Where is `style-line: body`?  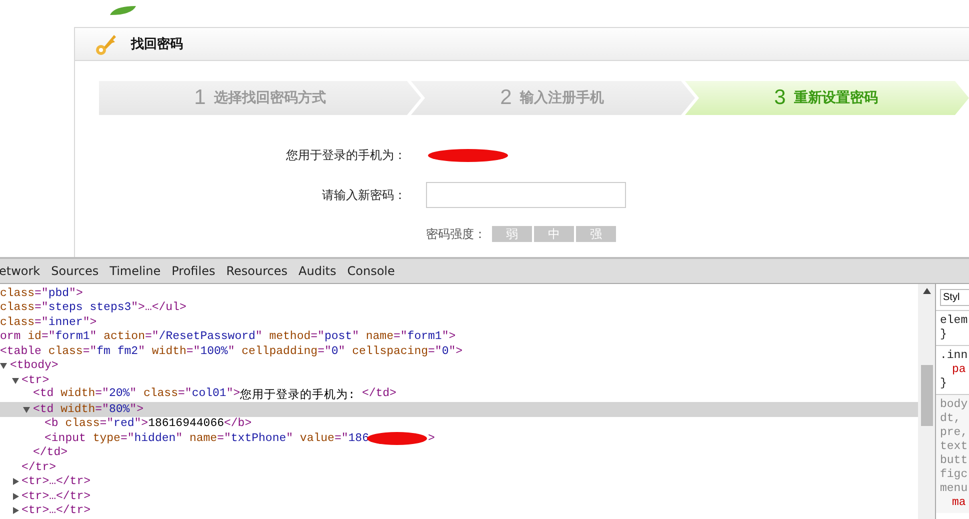
style-line: body is located at coordinates (952, 405).